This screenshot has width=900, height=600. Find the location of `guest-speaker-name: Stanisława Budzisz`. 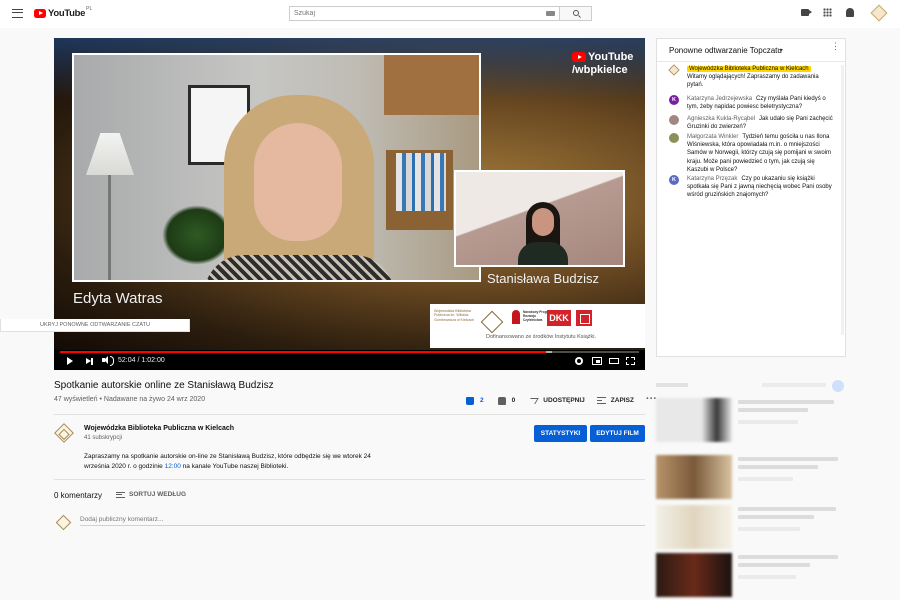

guest-speaker-name: Stanisława Budzisz is located at coordinates (543, 278).